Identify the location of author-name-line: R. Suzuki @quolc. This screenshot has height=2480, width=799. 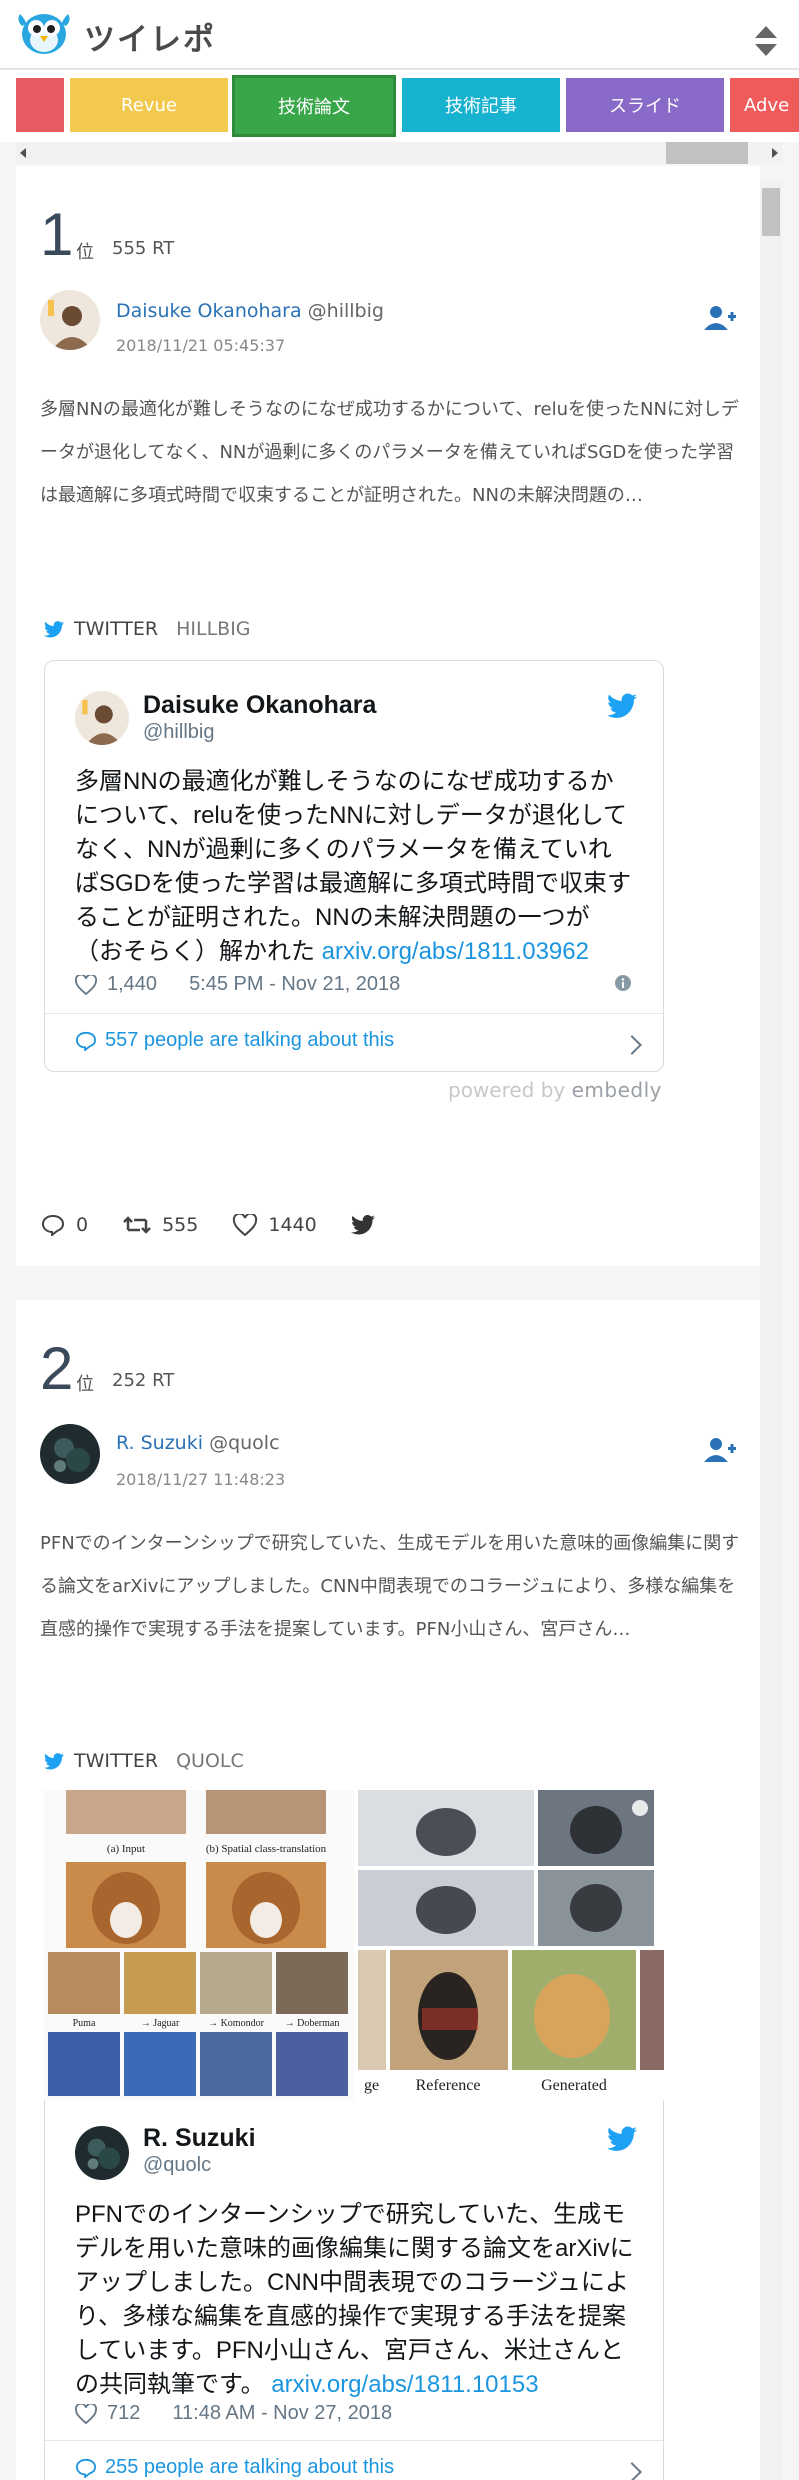
(198, 1443).